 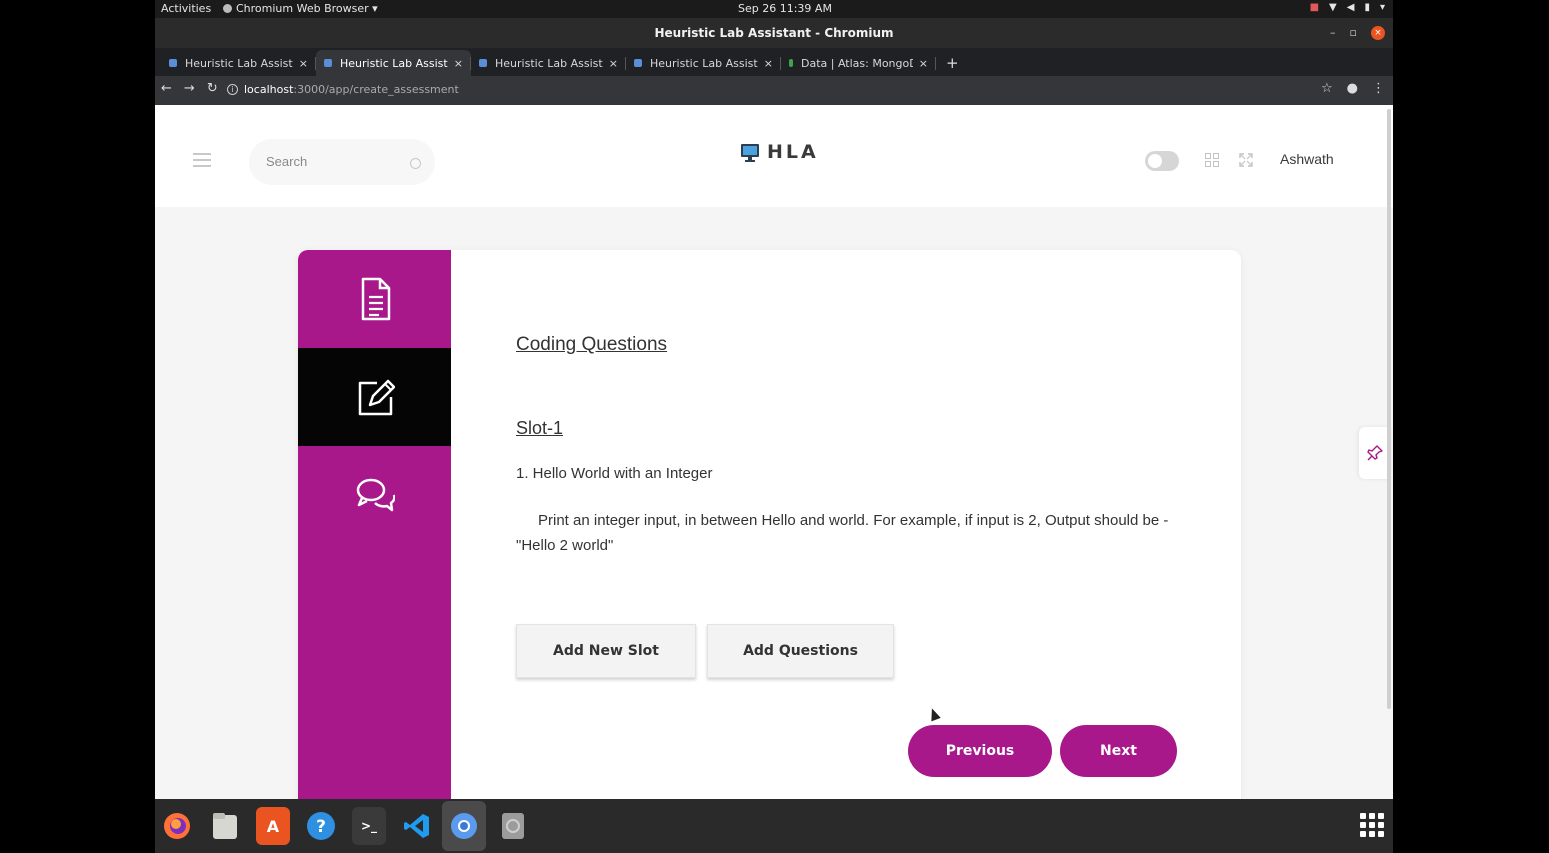 What do you see at coordinates (273, 826) in the screenshot?
I see `software-icon: A` at bounding box center [273, 826].